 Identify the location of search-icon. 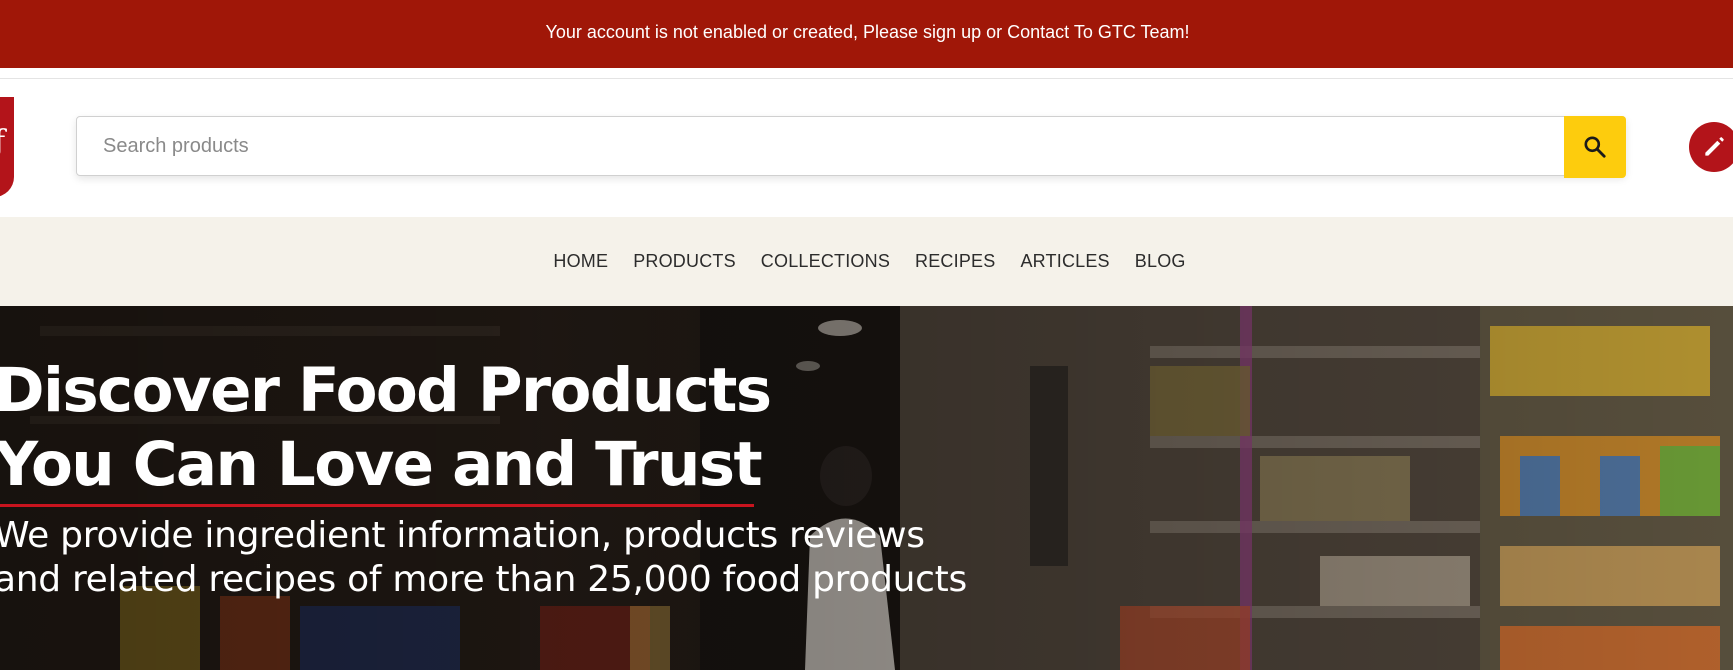
(1595, 147).